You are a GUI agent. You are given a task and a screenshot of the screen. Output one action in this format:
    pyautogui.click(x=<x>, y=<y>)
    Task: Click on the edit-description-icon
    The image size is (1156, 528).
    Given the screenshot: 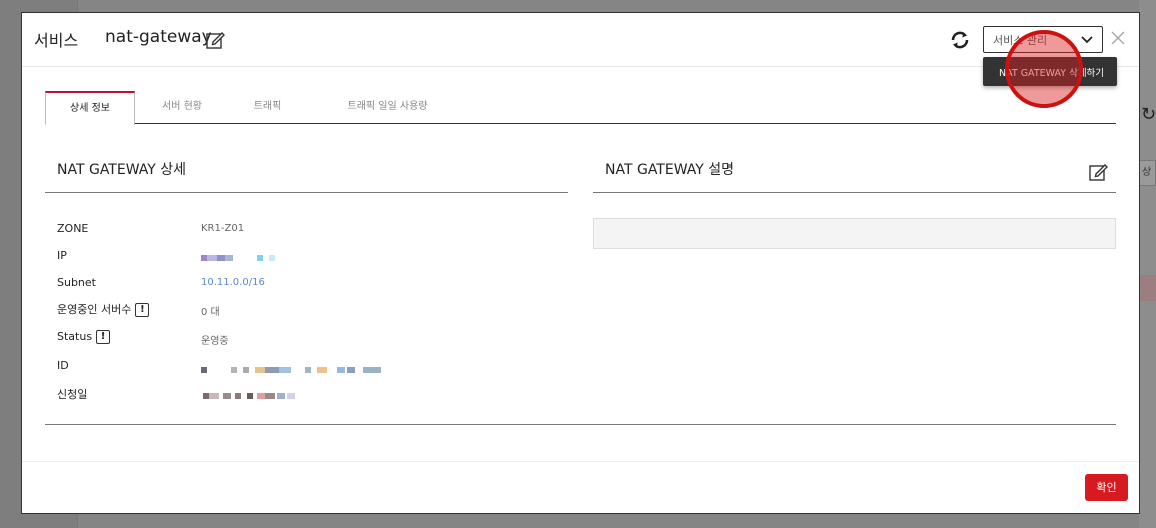 What is the action you would take?
    pyautogui.click(x=1098, y=172)
    